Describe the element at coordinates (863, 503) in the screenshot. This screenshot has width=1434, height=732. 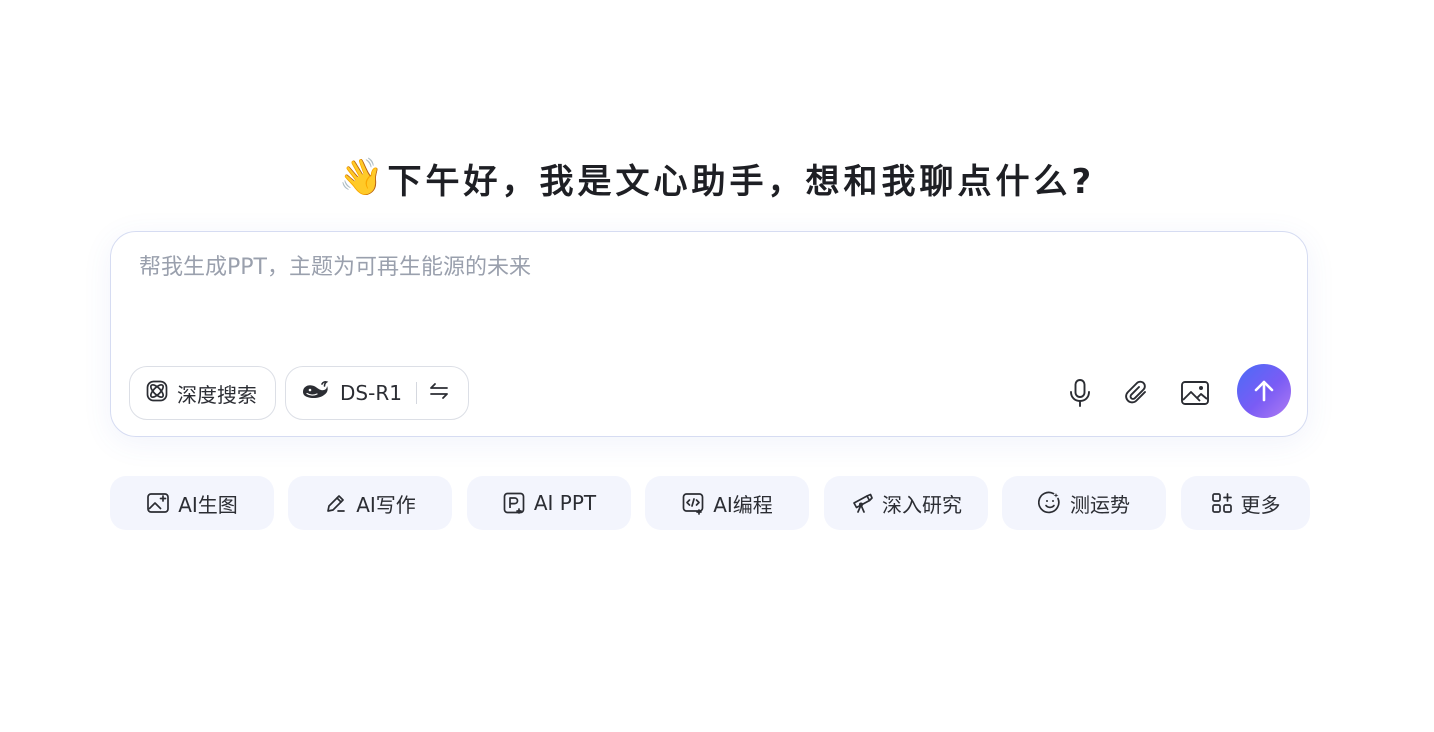
I see `telescope-icon` at that location.